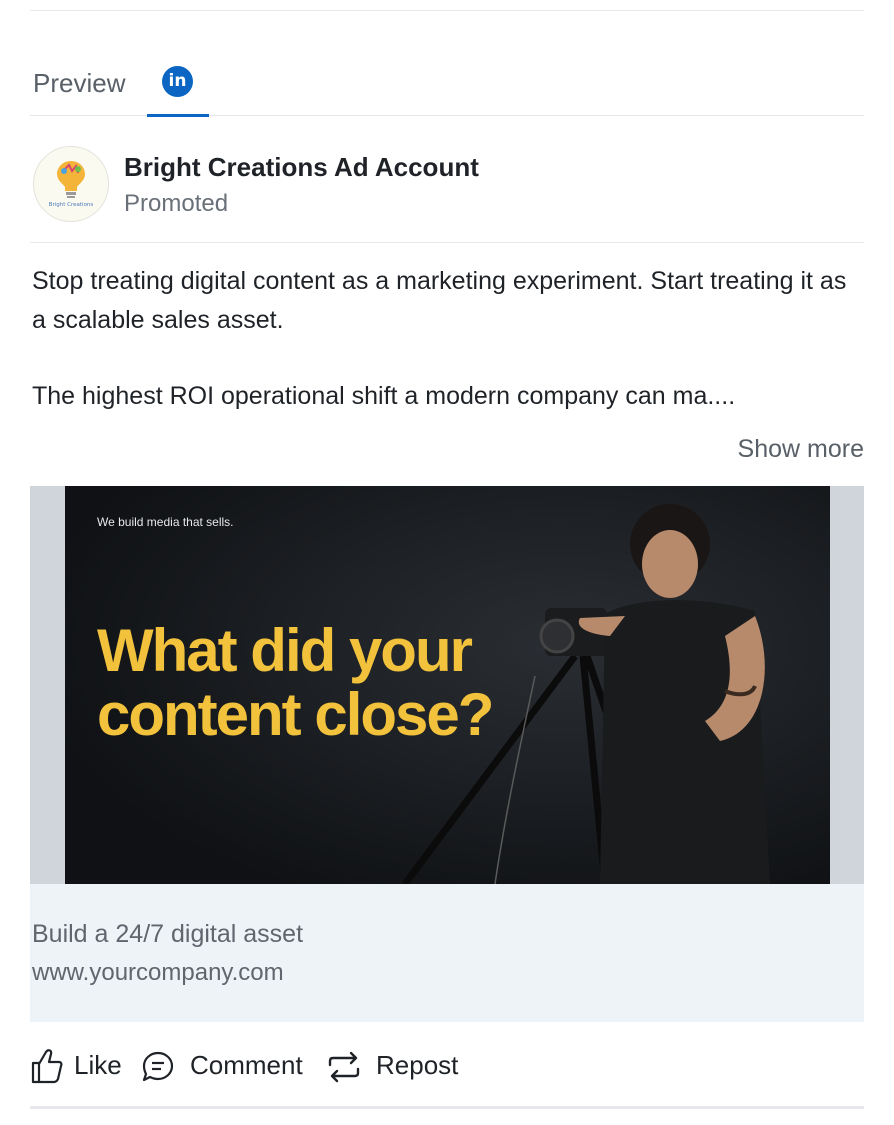 Image resolution: width=894 pixels, height=1125 pixels. I want to click on thumbs-up-icon, so click(47, 1066).